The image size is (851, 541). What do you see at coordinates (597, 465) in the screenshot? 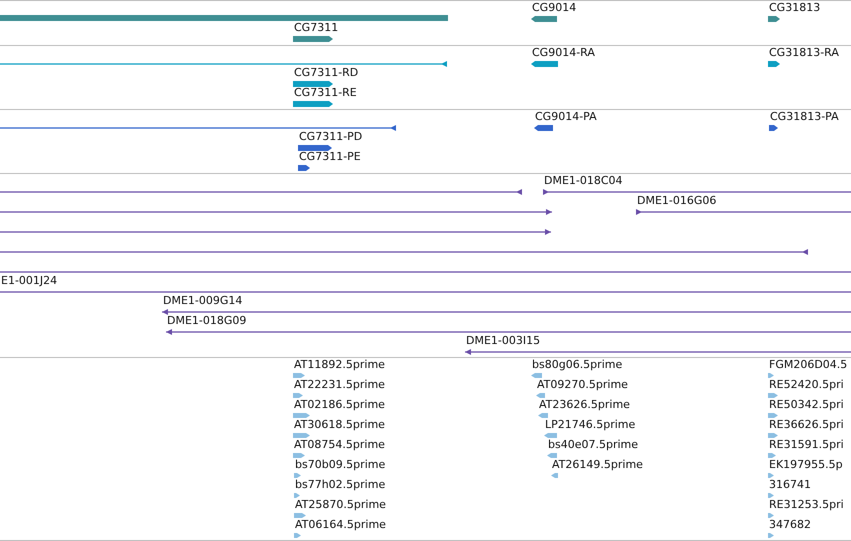
I see `feature-label: AT26149.5prime` at bounding box center [597, 465].